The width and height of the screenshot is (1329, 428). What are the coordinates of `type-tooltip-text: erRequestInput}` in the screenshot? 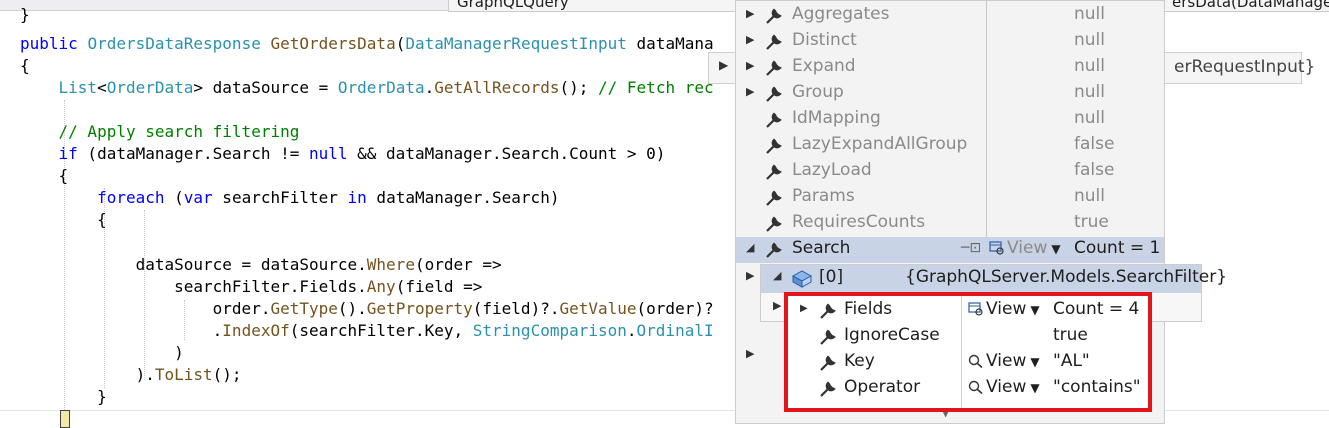 It's located at (1245, 67).